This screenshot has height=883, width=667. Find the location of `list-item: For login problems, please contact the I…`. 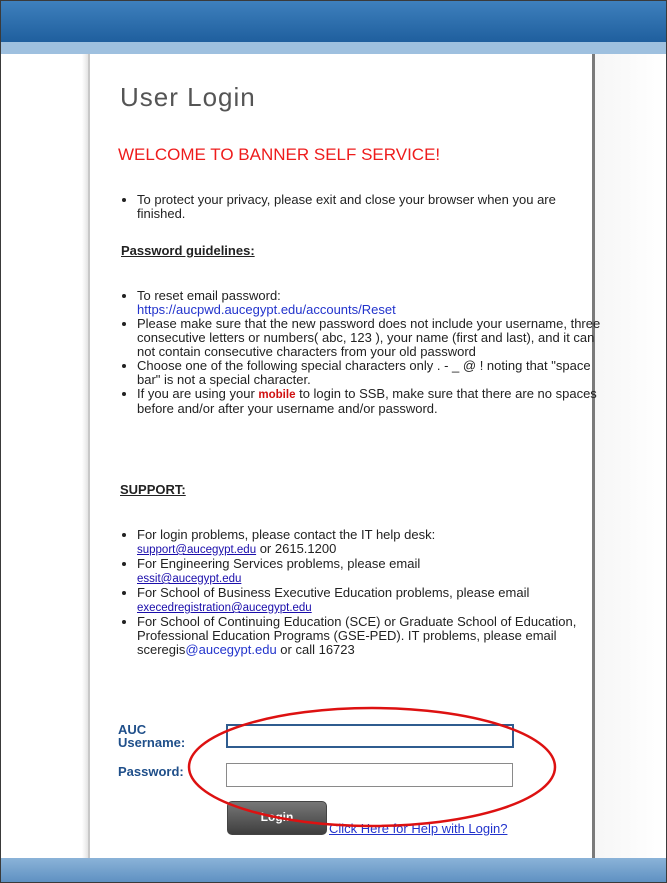

list-item: For login problems, please contact the I… is located at coordinates (372, 542).